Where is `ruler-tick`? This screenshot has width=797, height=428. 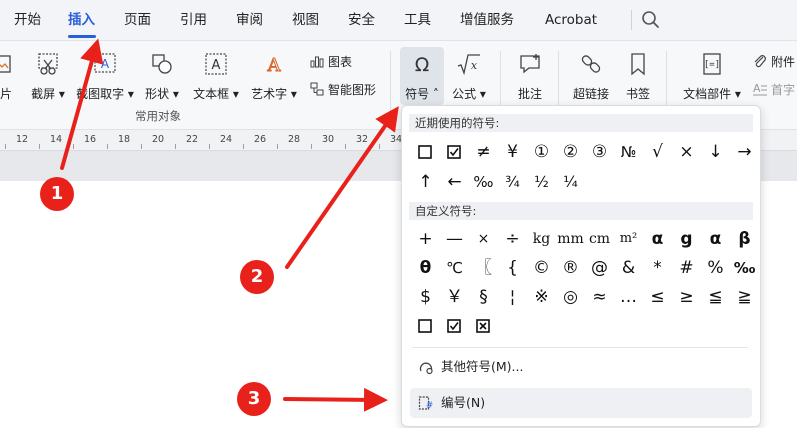 ruler-tick is located at coordinates (39, 146).